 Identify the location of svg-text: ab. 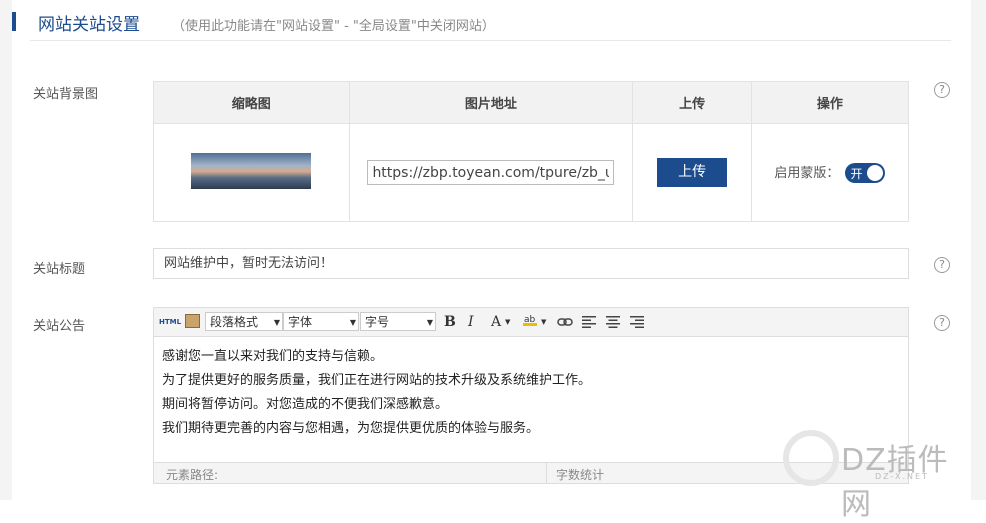
(530, 320).